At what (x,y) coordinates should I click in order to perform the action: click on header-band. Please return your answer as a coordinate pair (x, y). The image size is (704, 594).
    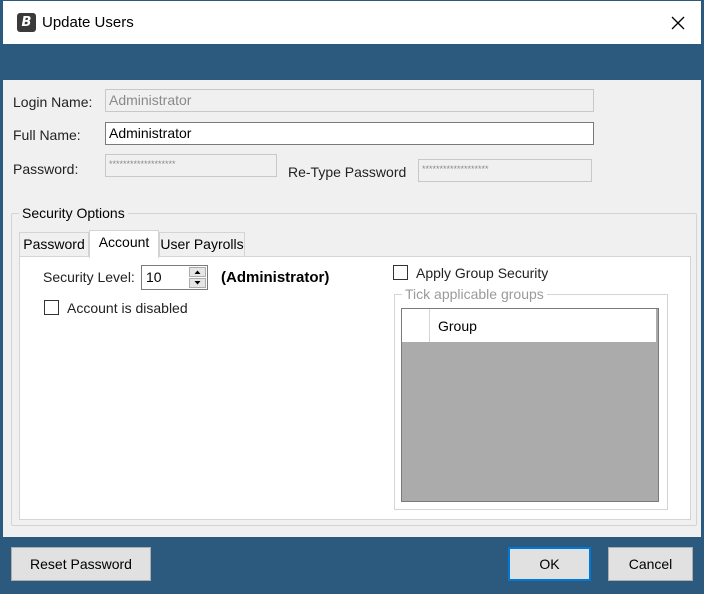
    Looking at the image, I should click on (352, 62).